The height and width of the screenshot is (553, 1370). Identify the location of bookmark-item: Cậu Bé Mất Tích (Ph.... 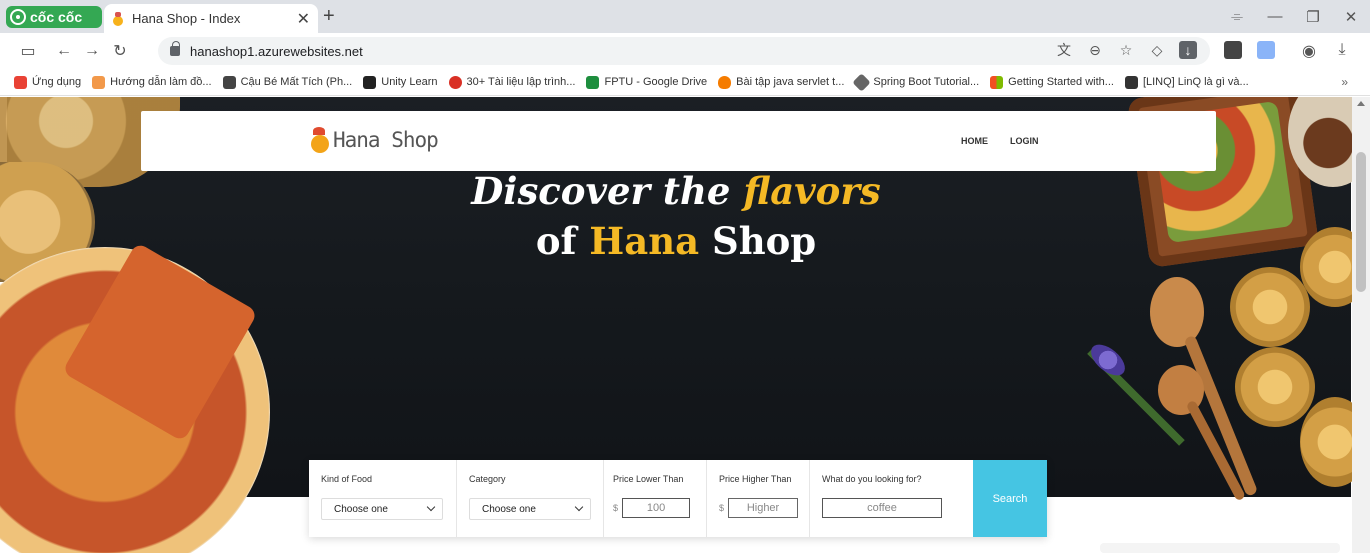
(287, 82).